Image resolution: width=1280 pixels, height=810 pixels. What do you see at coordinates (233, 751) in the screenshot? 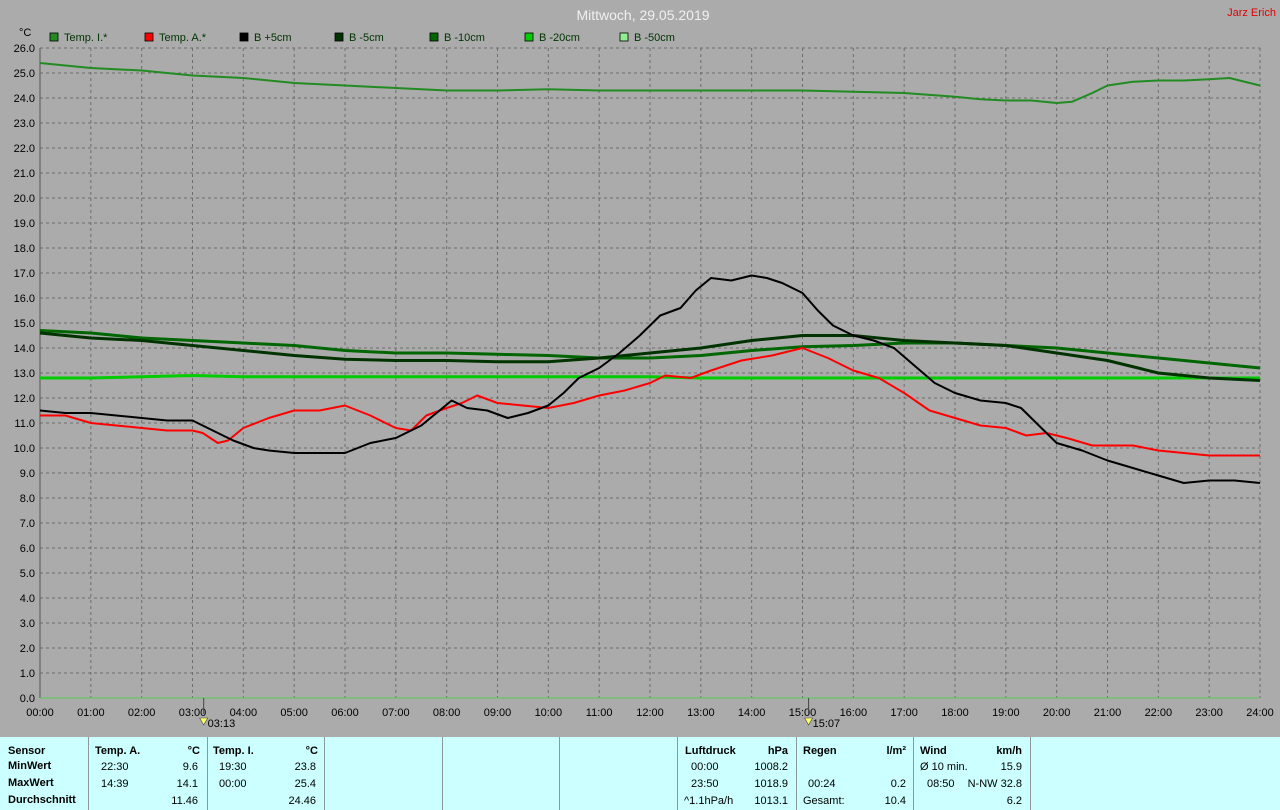
I see `temp-i-header: Temp. I.` at bounding box center [233, 751].